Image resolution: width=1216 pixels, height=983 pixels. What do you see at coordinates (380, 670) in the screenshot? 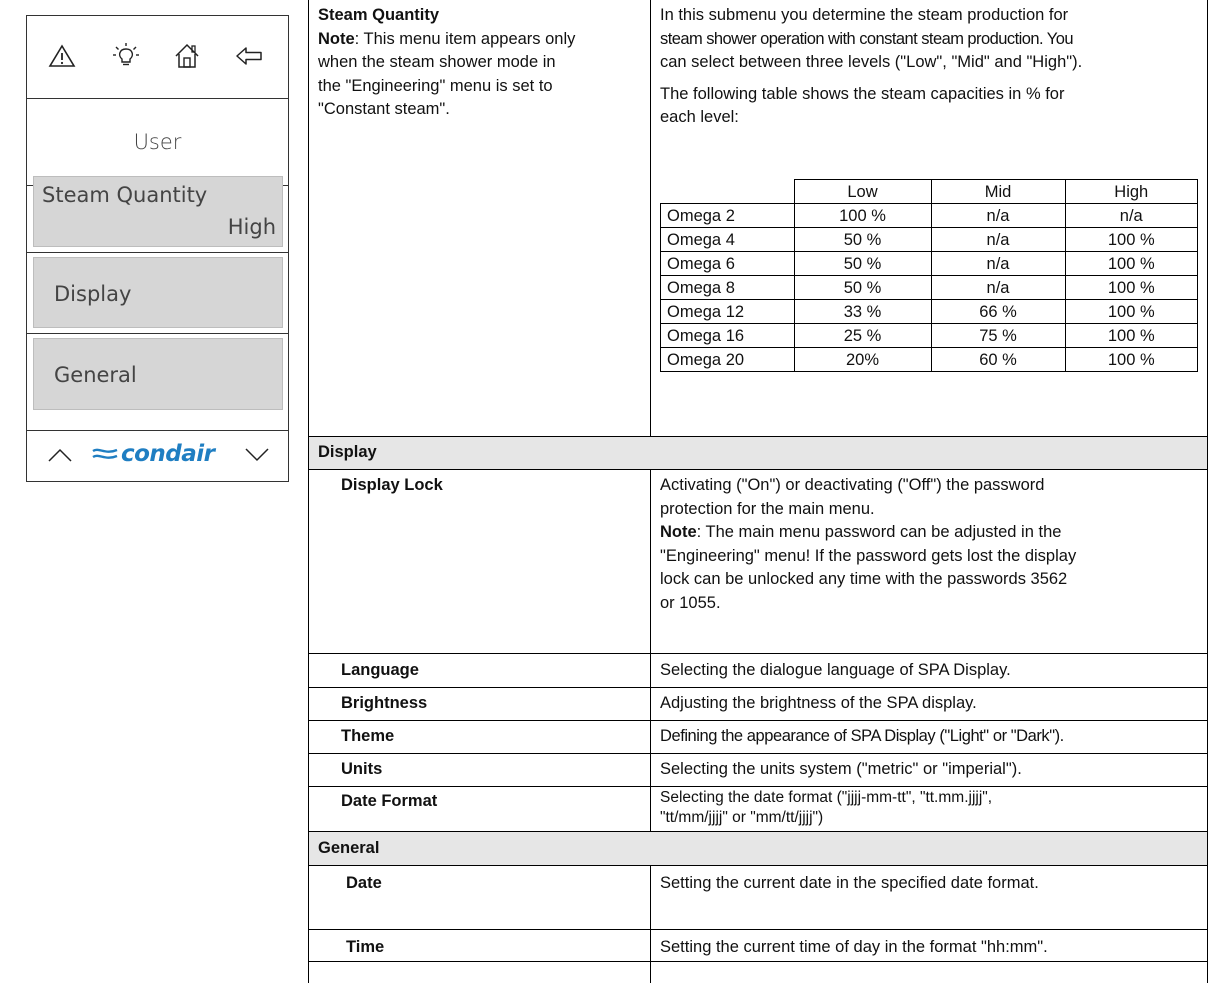
I see `param-name: Language` at bounding box center [380, 670].